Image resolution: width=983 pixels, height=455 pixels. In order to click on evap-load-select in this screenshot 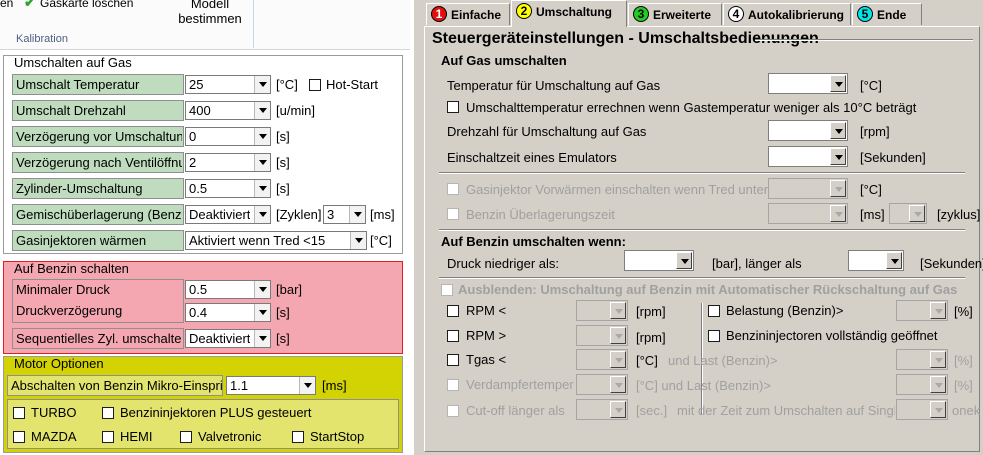, I will do `click(922, 384)`.